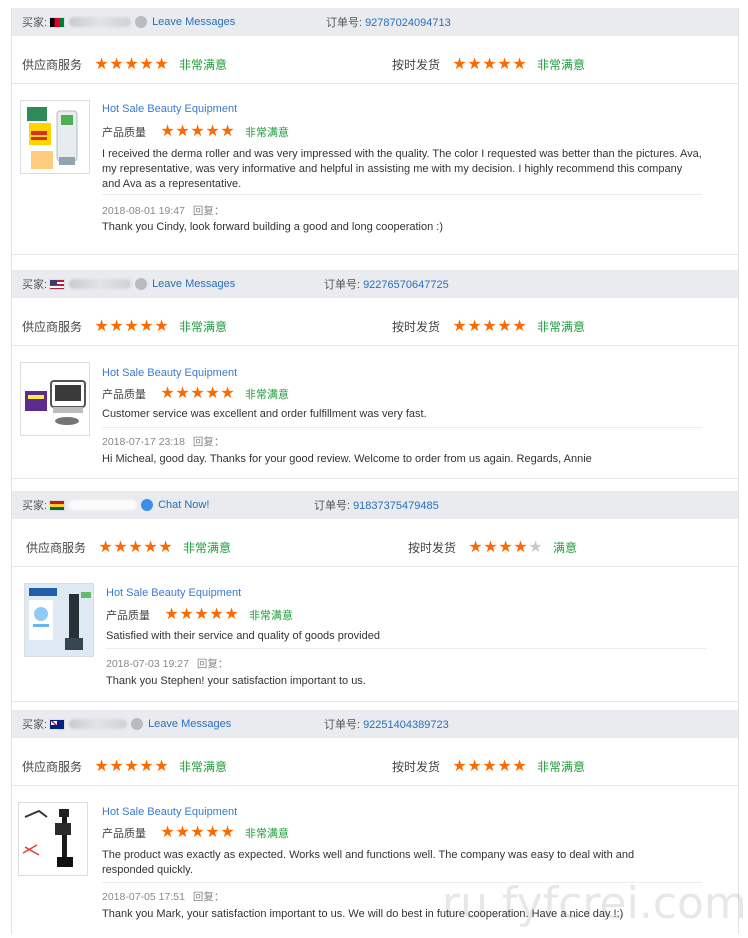 This screenshot has height=938, width=748. I want to click on on-time-delivery-rating: 按时发货 ★ ★ ★ ★ ★ 满意, so click(492, 547).